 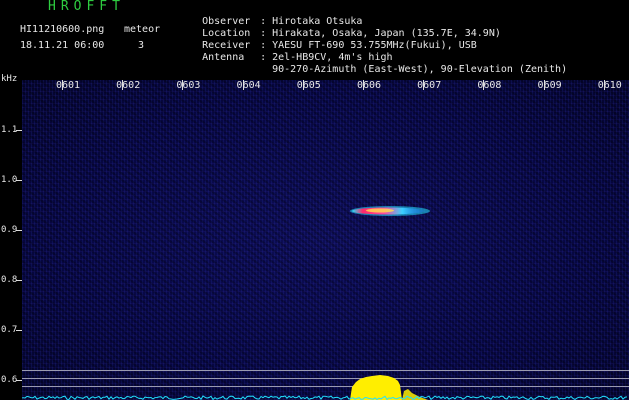 What do you see at coordinates (609, 85) in the screenshot?
I see `time-label: 0610` at bounding box center [609, 85].